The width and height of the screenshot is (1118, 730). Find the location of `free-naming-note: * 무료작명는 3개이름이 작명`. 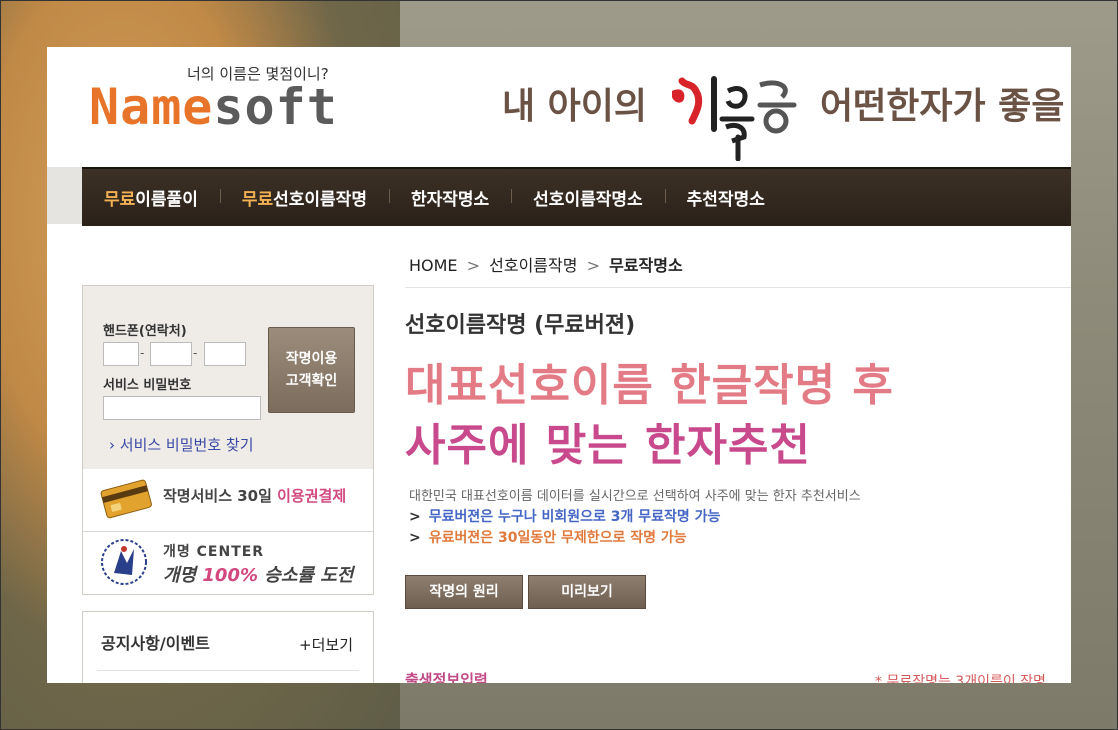

free-naming-note: * 무료작명는 3개이름이 작명 is located at coordinates (960, 678).